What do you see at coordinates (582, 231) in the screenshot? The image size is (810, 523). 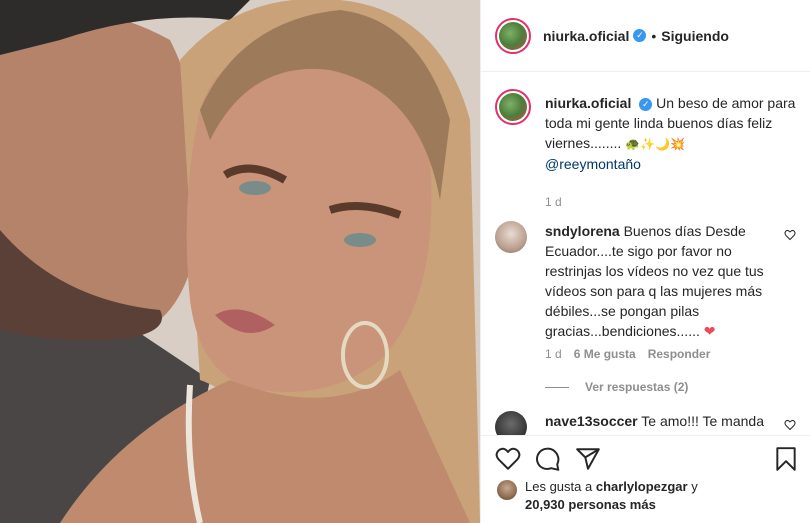 I see `comment-username: sndylorena` at bounding box center [582, 231].